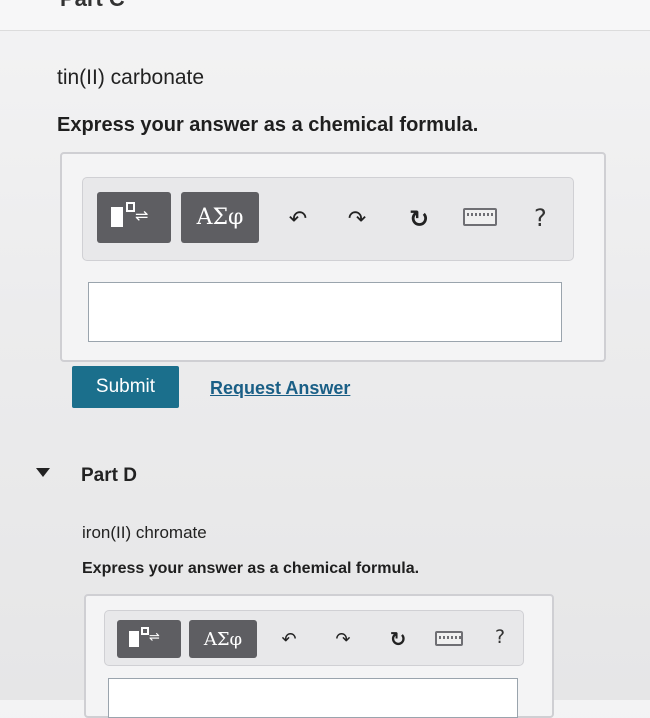 The image size is (650, 718). What do you see at coordinates (144, 532) in the screenshot?
I see `part-d-question: iron(II) chromate` at bounding box center [144, 532].